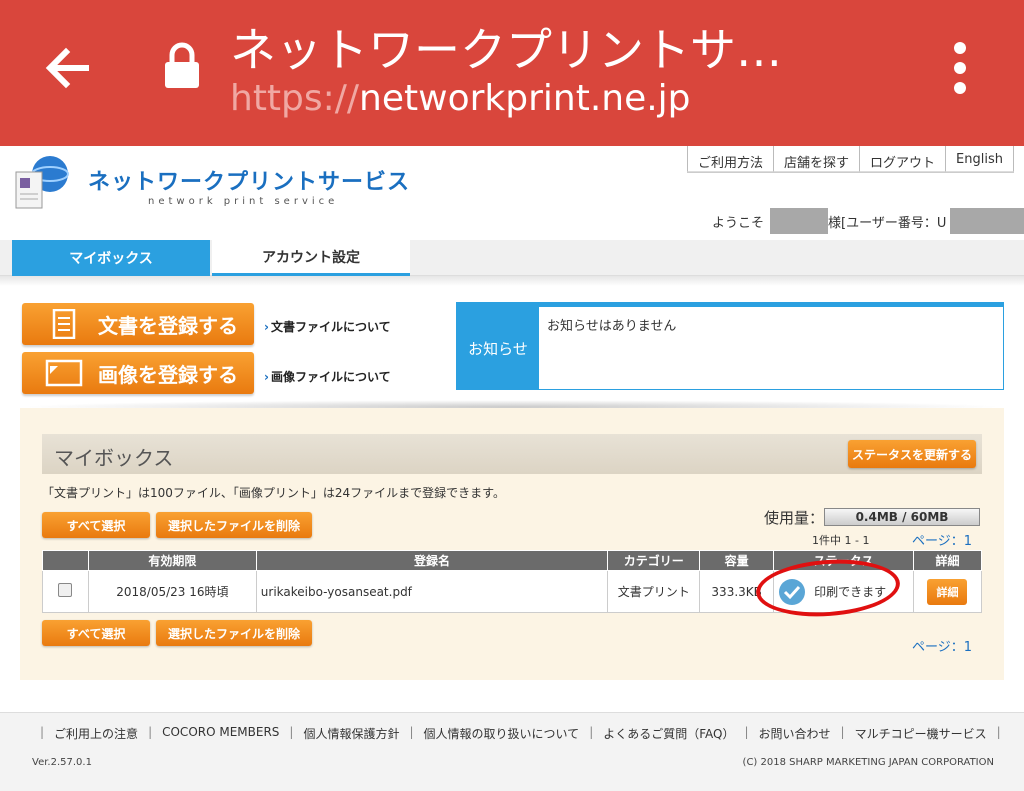 The image size is (1024, 791). Describe the element at coordinates (794, 518) in the screenshot. I see `usage-label: 使用量：` at that location.